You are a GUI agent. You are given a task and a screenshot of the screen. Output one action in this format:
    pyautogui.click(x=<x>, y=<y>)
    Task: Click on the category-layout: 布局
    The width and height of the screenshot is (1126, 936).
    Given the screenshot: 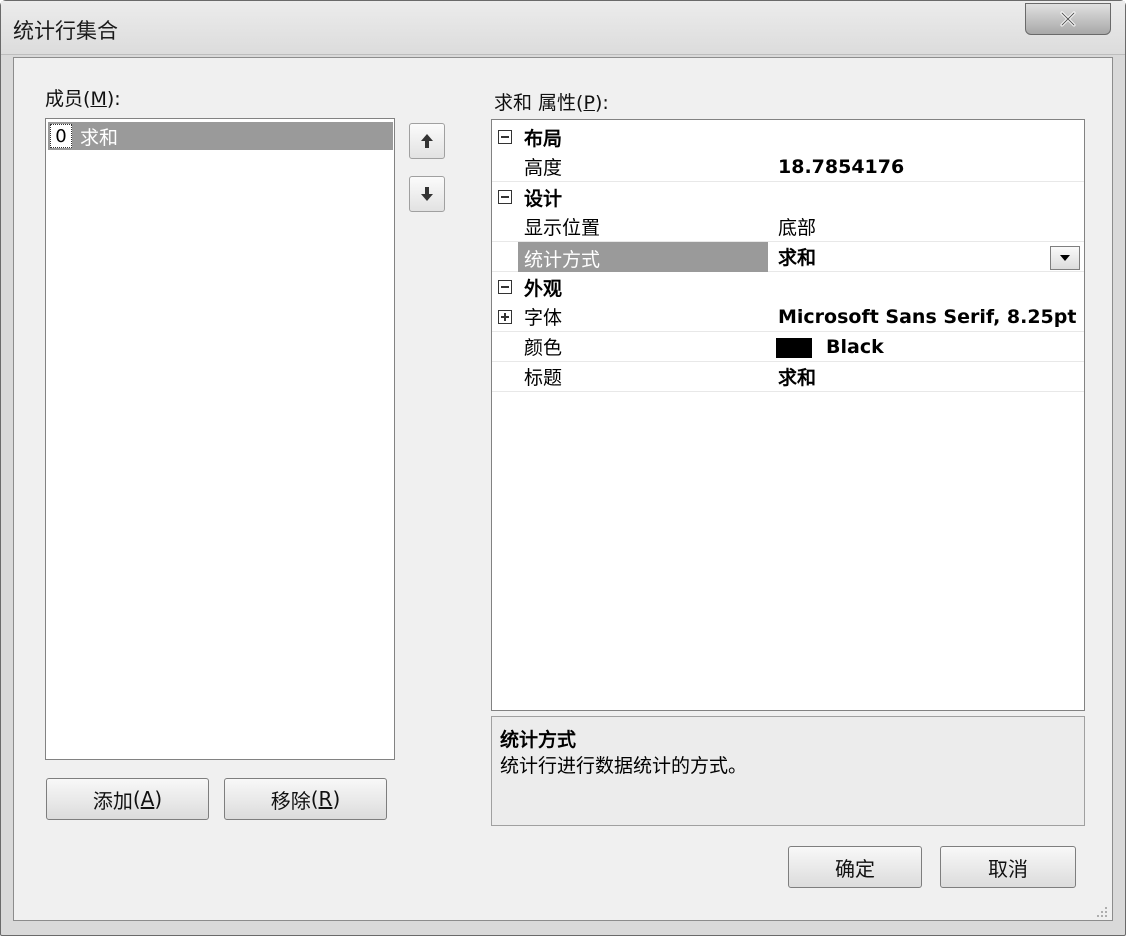 What is the action you would take?
    pyautogui.click(x=788, y=137)
    